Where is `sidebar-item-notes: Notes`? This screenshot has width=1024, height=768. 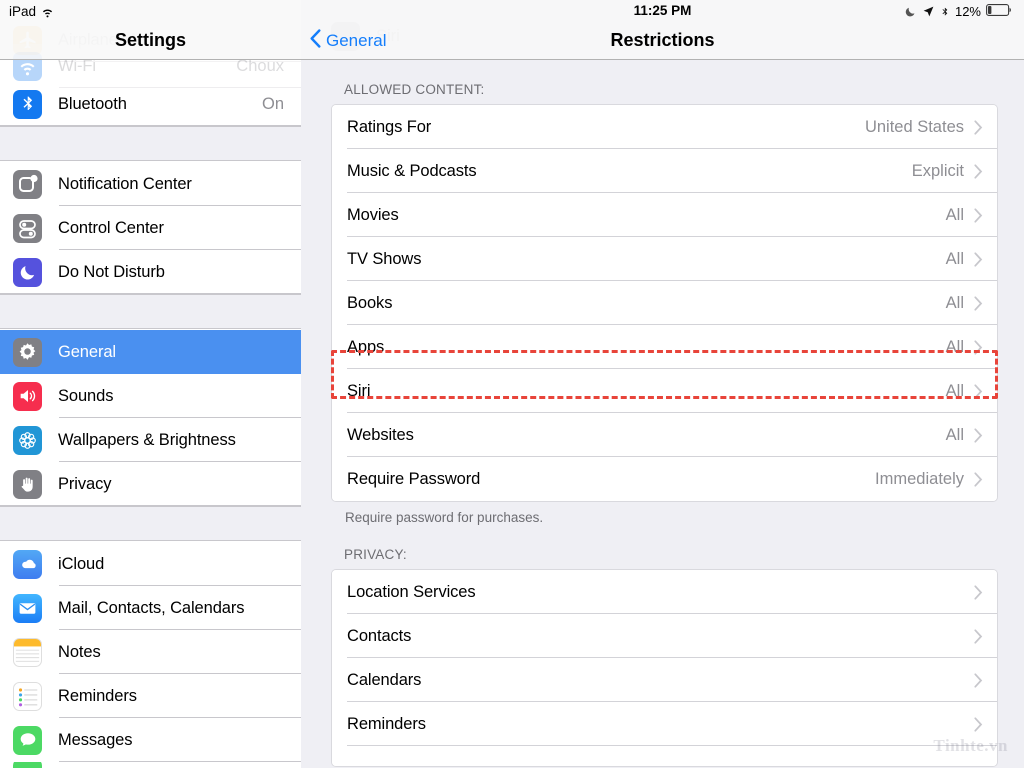 sidebar-item-notes: Notes is located at coordinates (150, 652).